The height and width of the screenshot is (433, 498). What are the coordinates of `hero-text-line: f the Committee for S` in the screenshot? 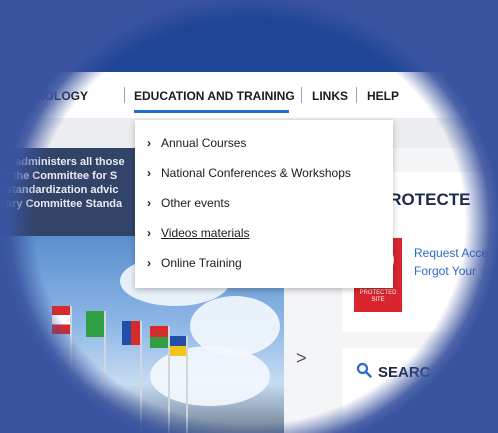 It's located at (62, 176).